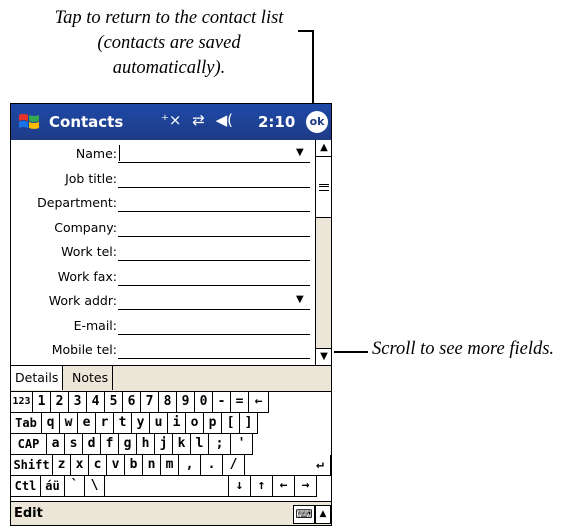 The height and width of the screenshot is (529, 579). What do you see at coordinates (87, 276) in the screenshot?
I see `field-label: Work fax:` at bounding box center [87, 276].